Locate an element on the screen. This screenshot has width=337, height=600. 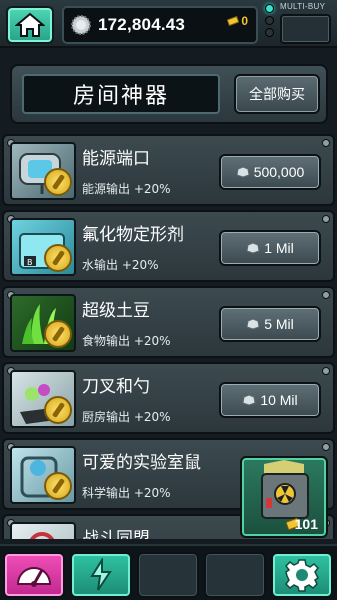
buy-button: 500,000 is located at coordinates (270, 172).